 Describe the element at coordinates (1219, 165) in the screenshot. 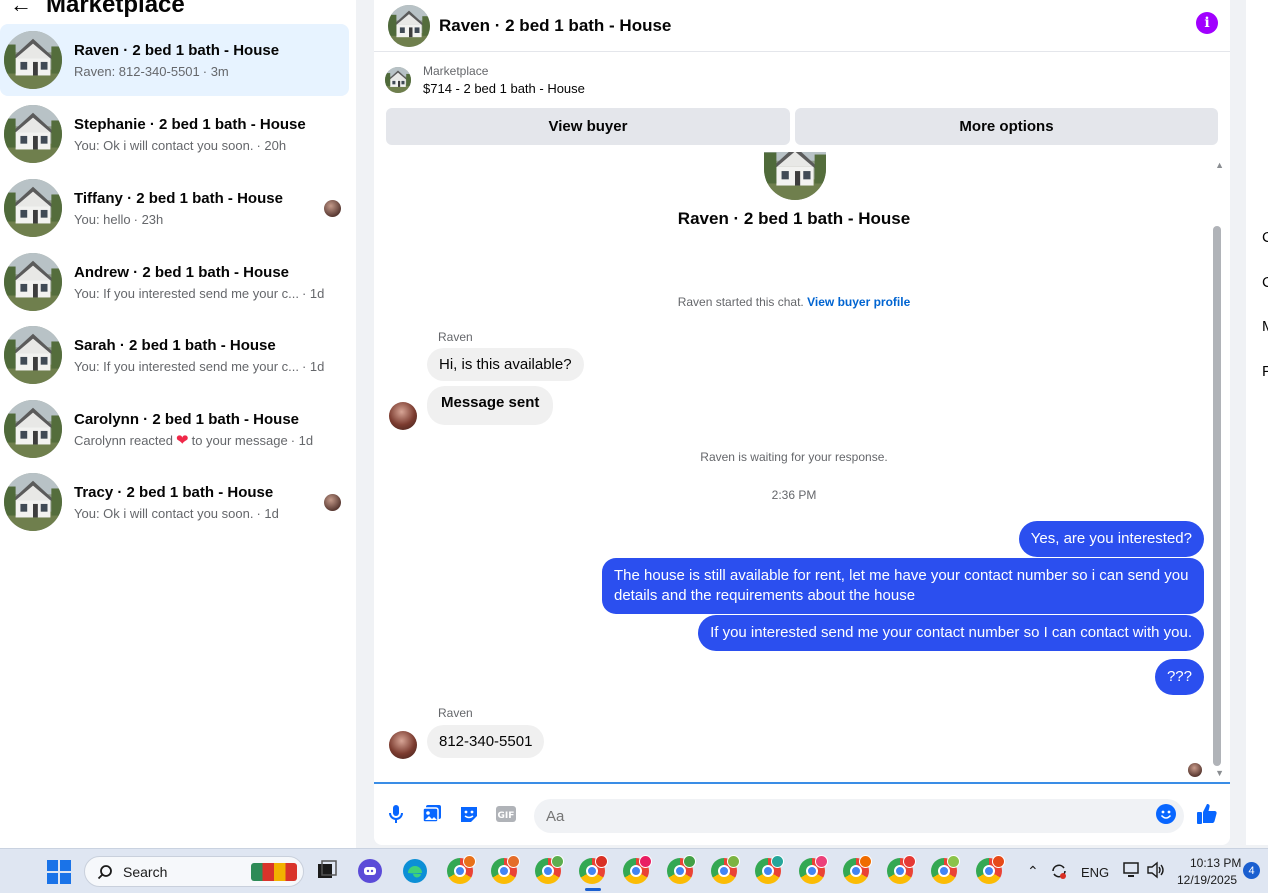

I see `scroll-up-arrow: ▲` at that location.